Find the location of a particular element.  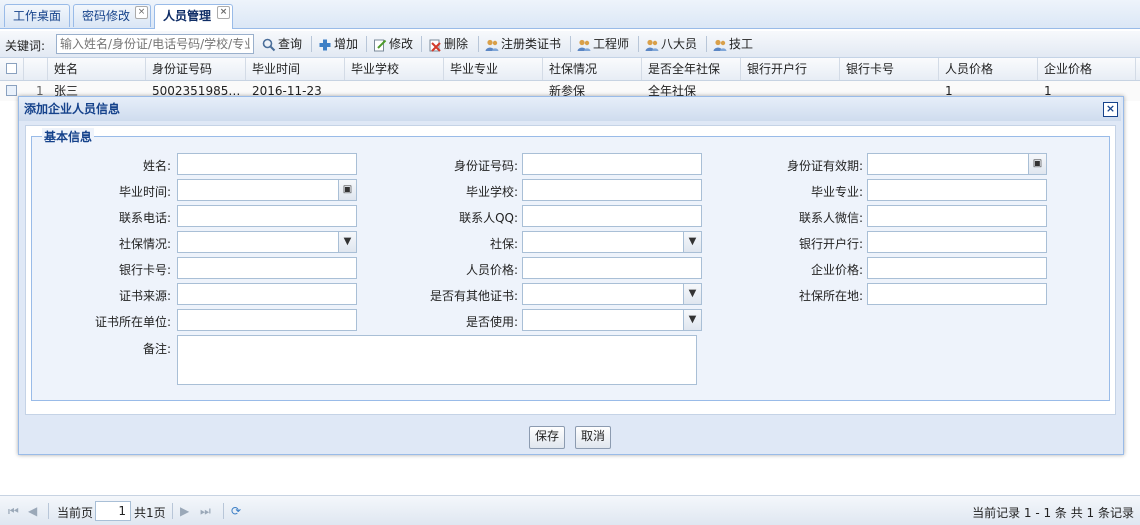

tab-personnel: 人员管理 × is located at coordinates (193, 16).